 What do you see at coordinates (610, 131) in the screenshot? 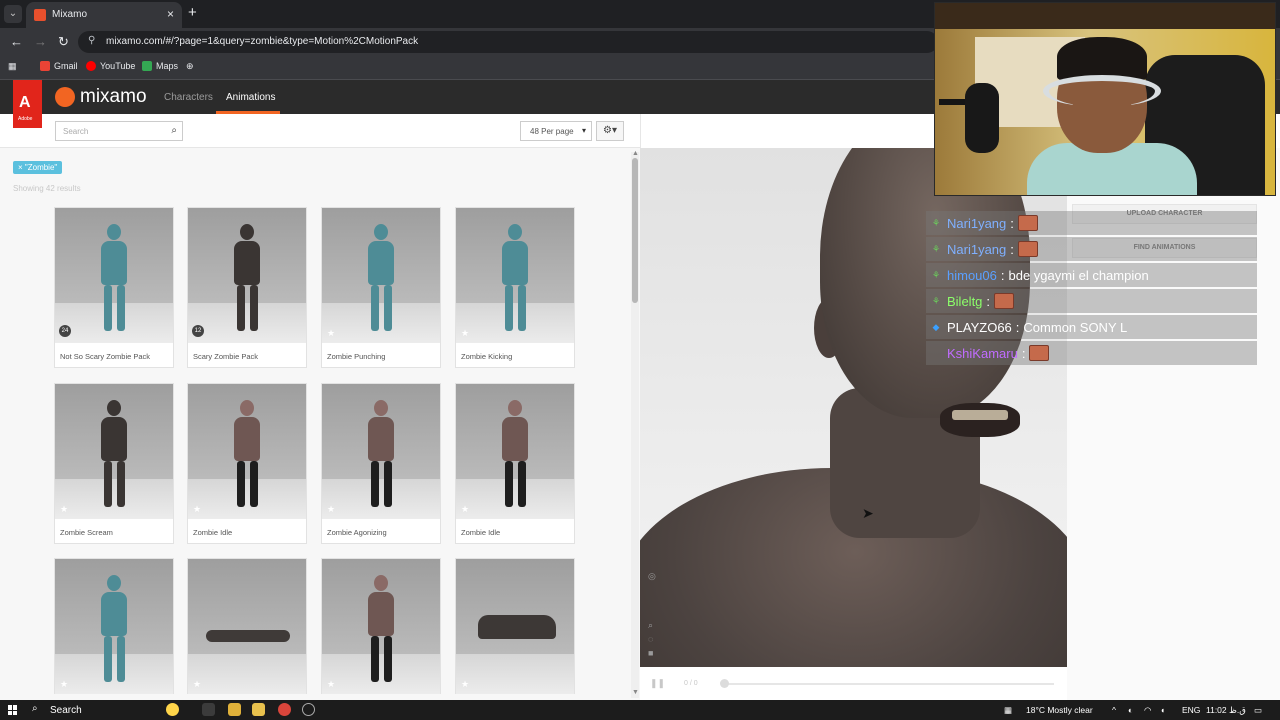
I see `settings-gear-button: ⚙▾` at bounding box center [610, 131].